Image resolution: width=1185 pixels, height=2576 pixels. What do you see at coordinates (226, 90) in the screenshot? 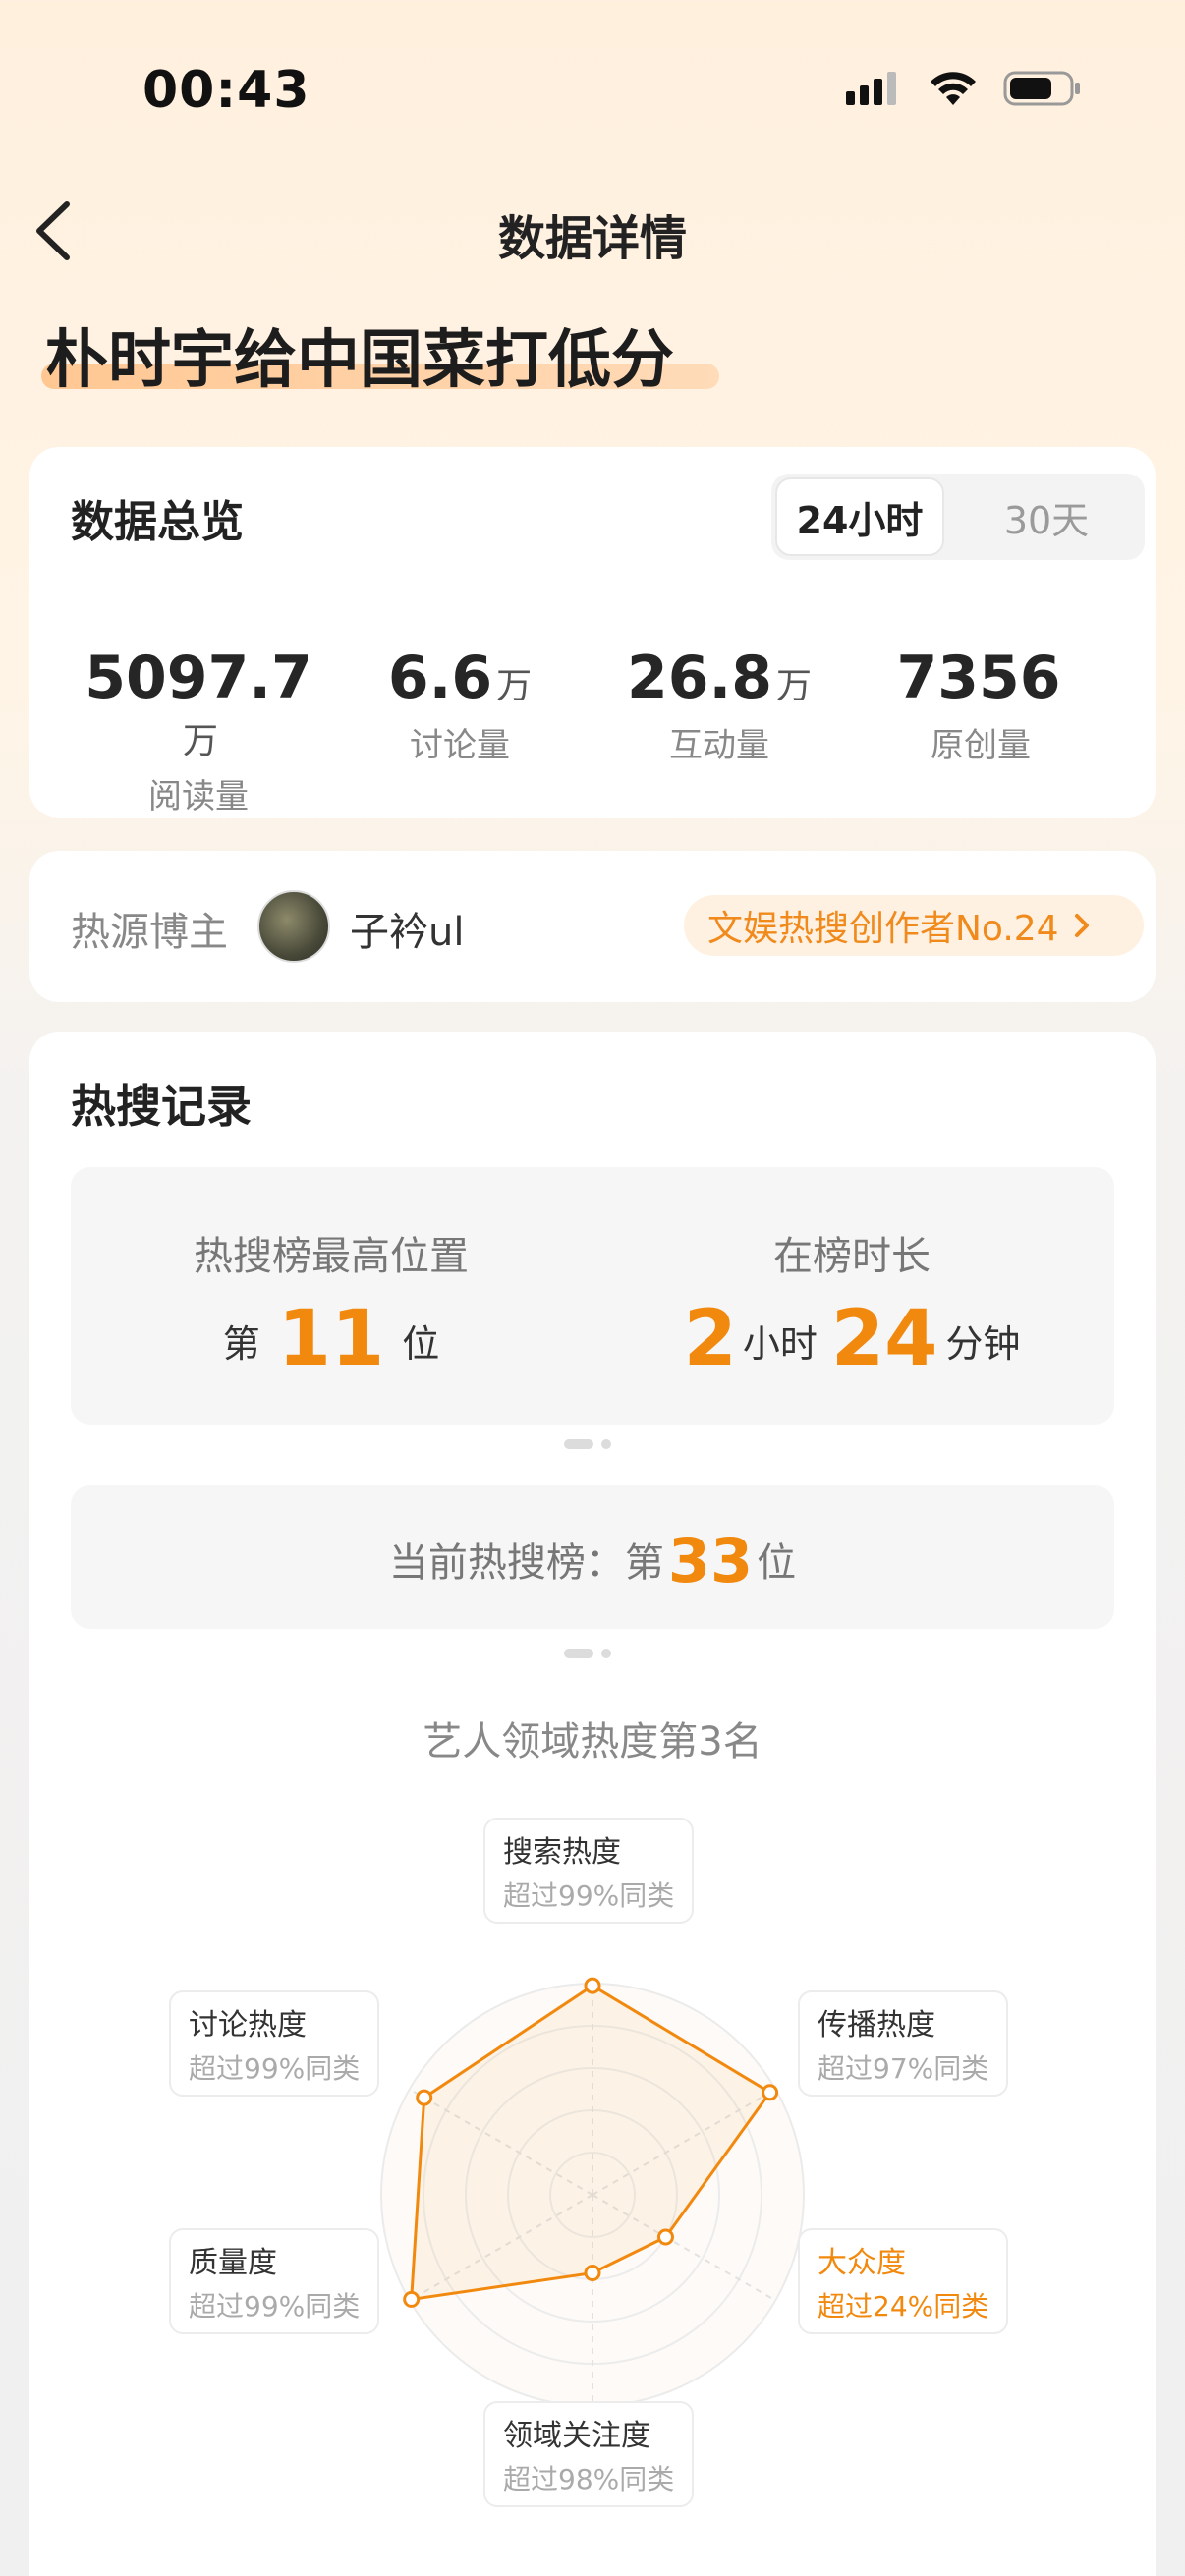
I see `status-time: 00:43` at bounding box center [226, 90].